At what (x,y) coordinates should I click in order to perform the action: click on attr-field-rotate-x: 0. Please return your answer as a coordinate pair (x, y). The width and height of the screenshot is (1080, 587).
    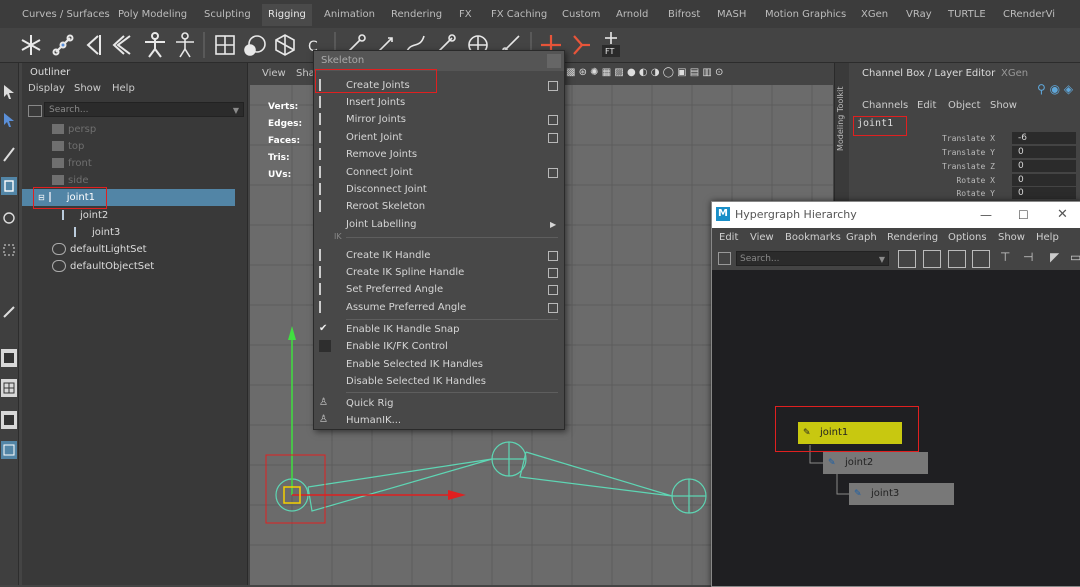
    Looking at the image, I should click on (1044, 180).